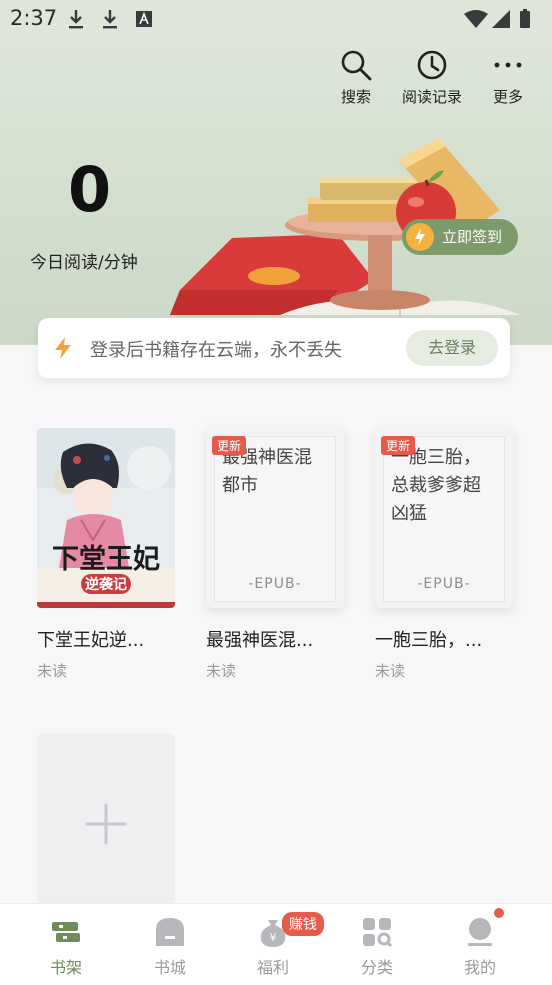 The height and width of the screenshot is (985, 552). I want to click on book-item: 一胞三胎，总裁爹爹超凶猛 -EPUB- 更新 一胞三胎，... 未读, so click(444, 554).